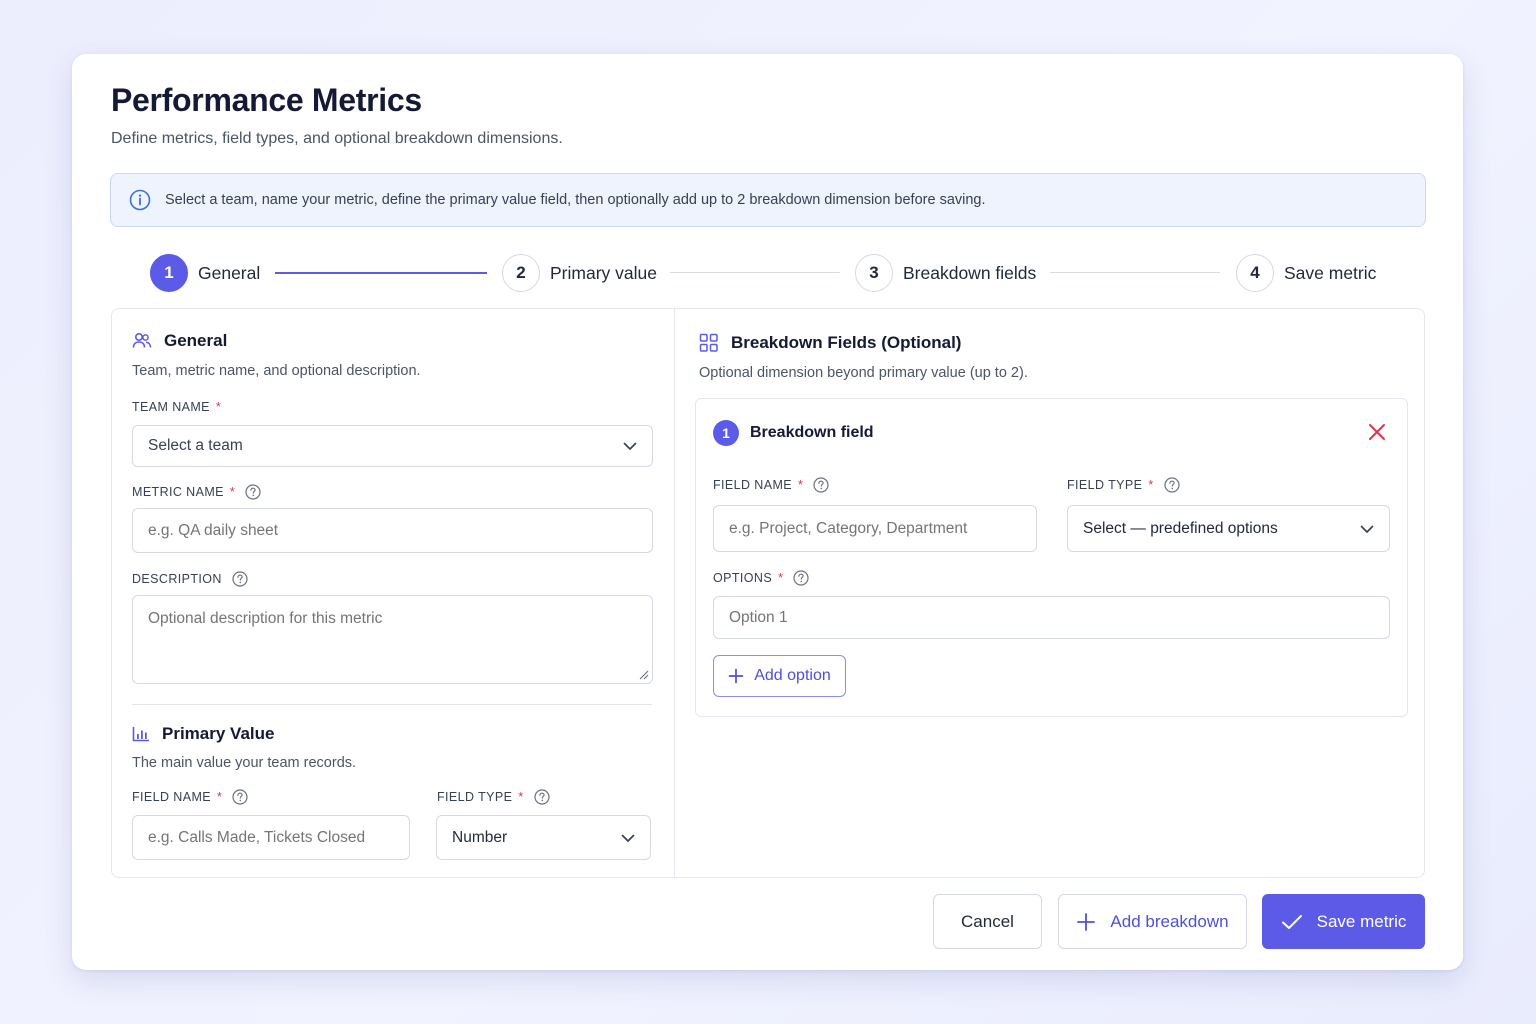 Image resolution: width=1536 pixels, height=1024 pixels. I want to click on breakdown-field-type-select: Select — predefined options, so click(1228, 528).